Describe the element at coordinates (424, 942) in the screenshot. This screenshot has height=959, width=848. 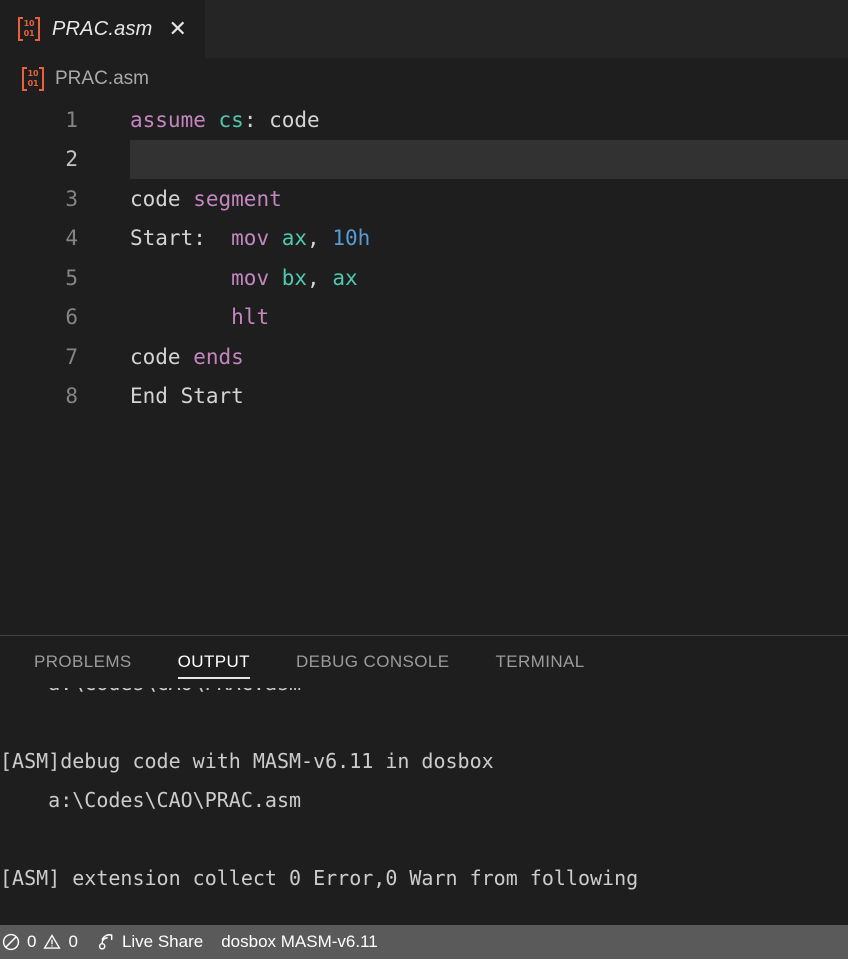
I see `status-bar: 0 0 Live Share dosbox MASM-v6.11` at that location.